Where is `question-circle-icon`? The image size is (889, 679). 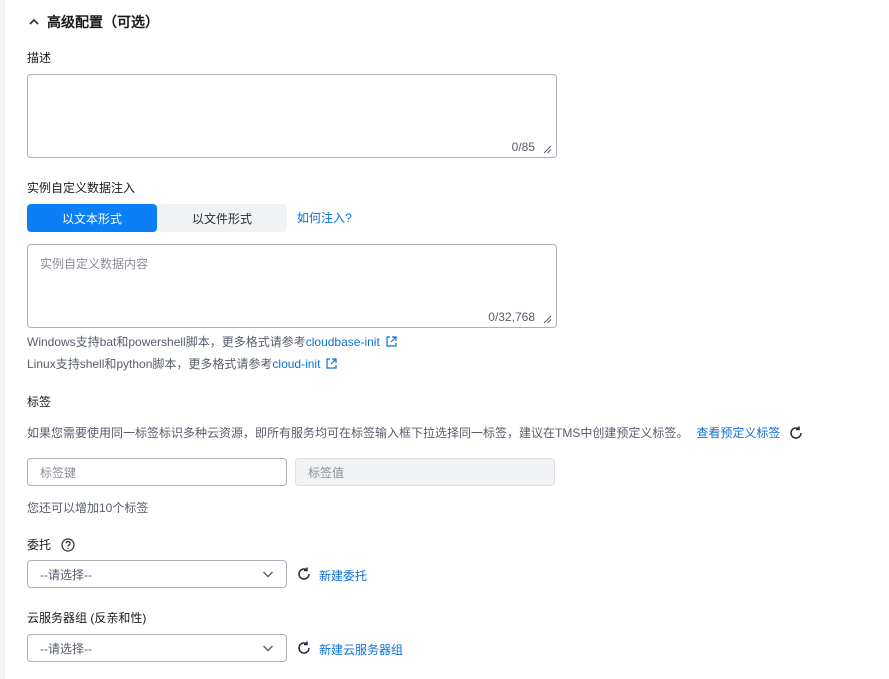
question-circle-icon is located at coordinates (68, 544).